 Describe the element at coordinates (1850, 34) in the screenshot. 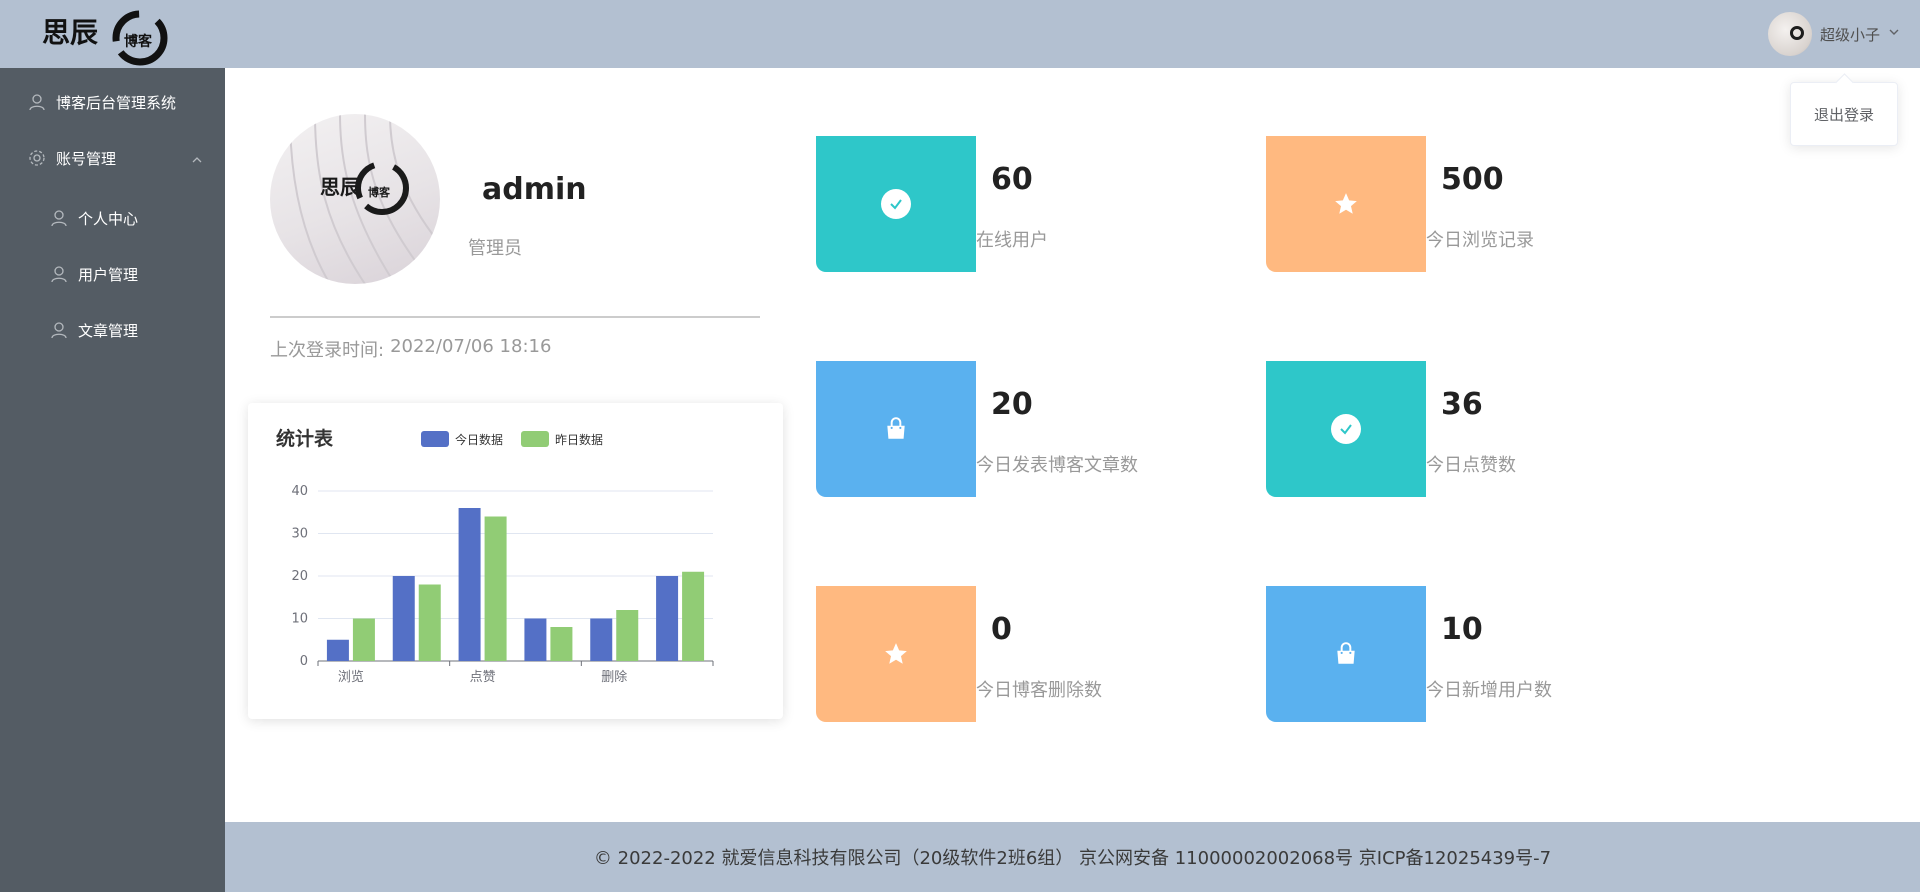

I see `user-name: 超级小子` at that location.